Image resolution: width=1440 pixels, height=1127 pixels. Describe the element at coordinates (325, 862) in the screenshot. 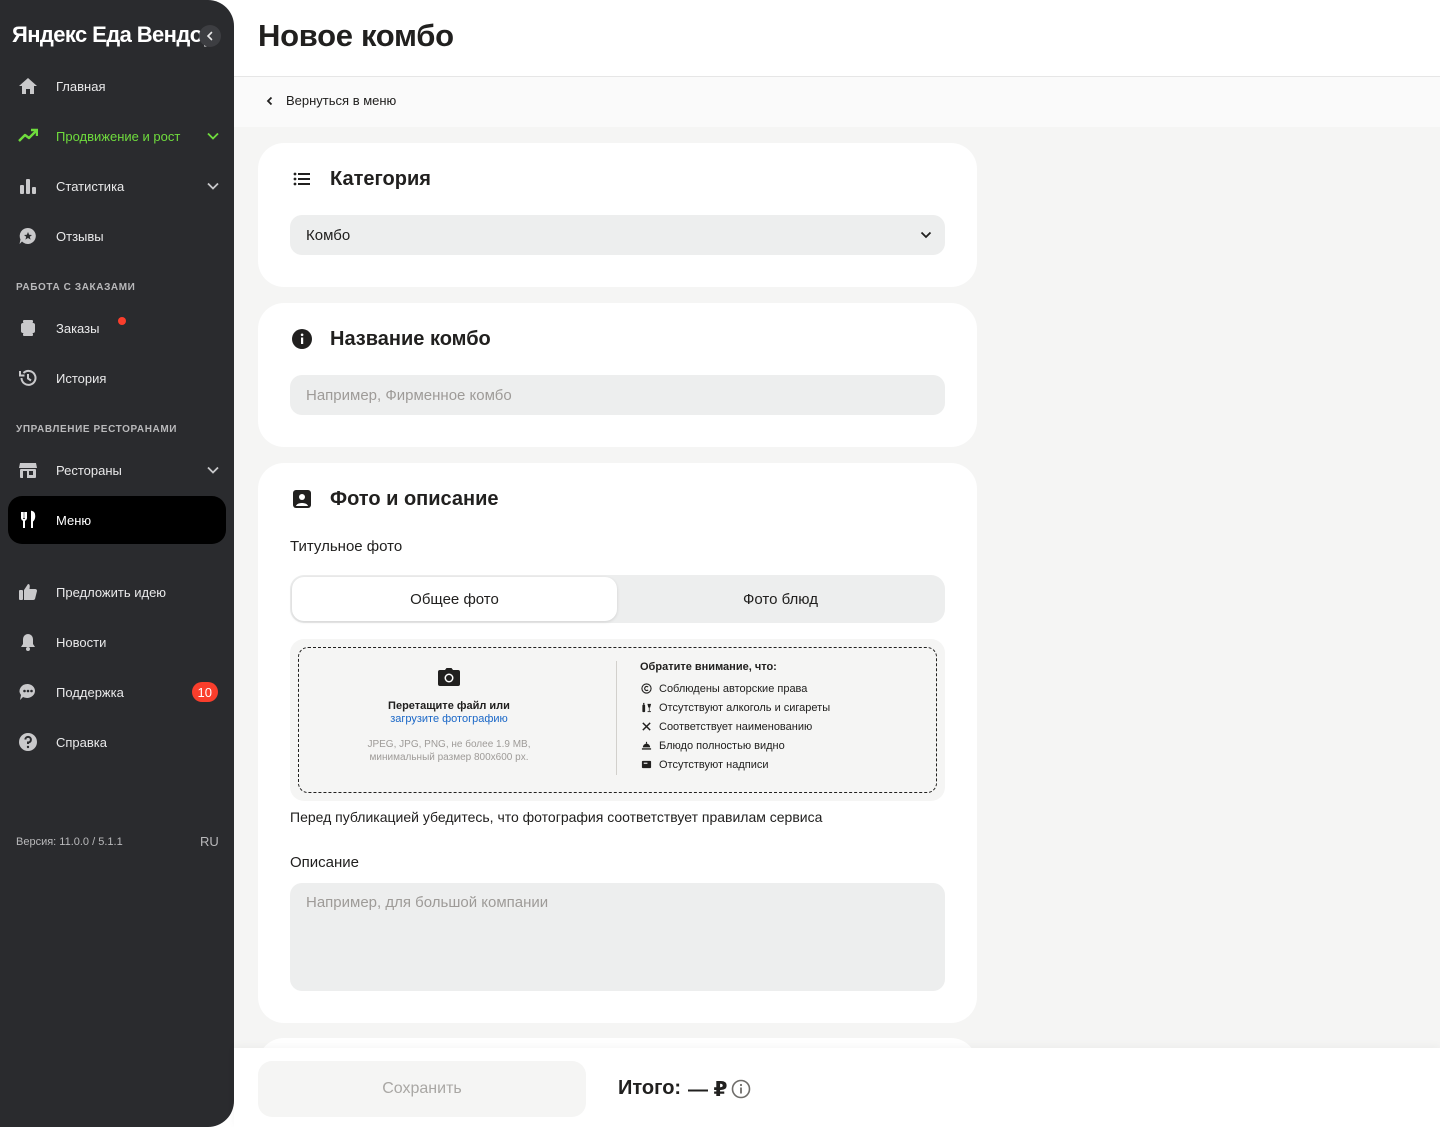

I see `description-label: Описание` at that location.